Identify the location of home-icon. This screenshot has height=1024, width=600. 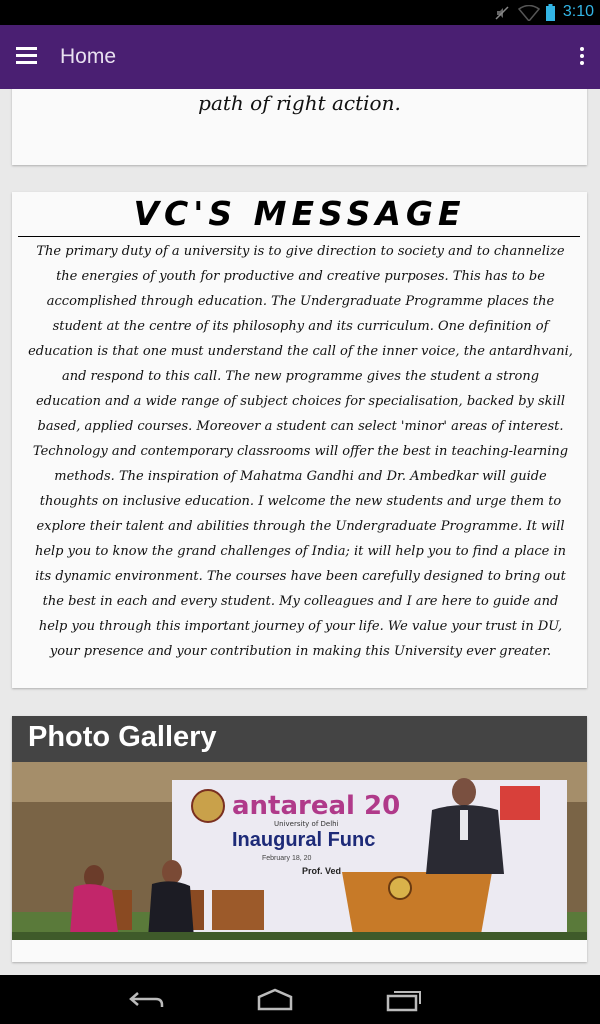
(275, 1000).